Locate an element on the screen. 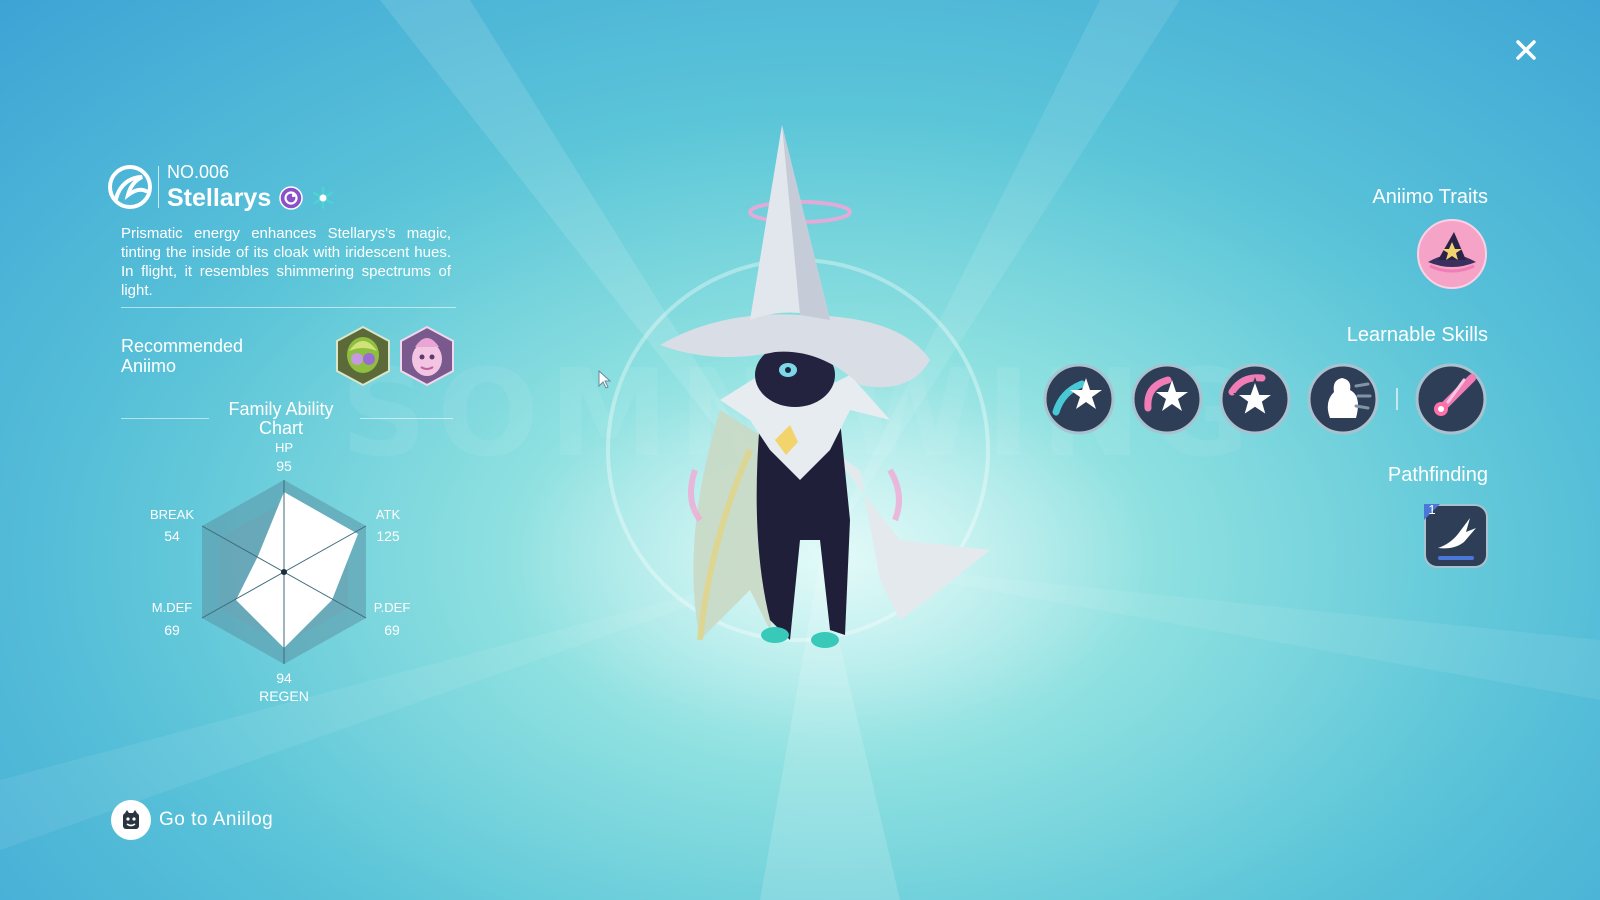 The height and width of the screenshot is (900, 1600). header-divider is located at coordinates (158, 187).